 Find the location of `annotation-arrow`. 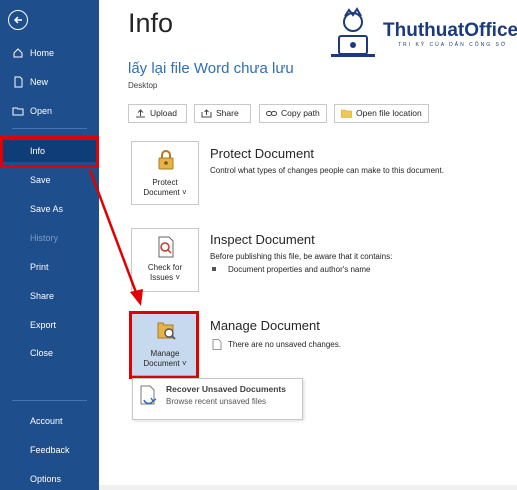

annotation-arrow is located at coordinates (115, 237).